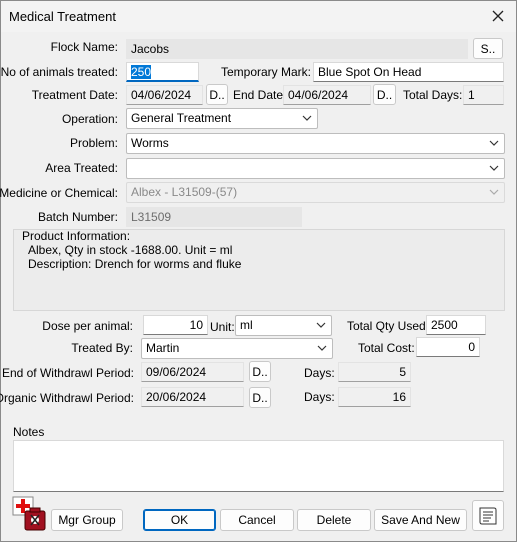 This screenshot has width=517, height=542. Describe the element at coordinates (130, 250) in the screenshot. I see `product-stock-info: Albex, Qty in stock -1688.00. Unit = ml` at that location.